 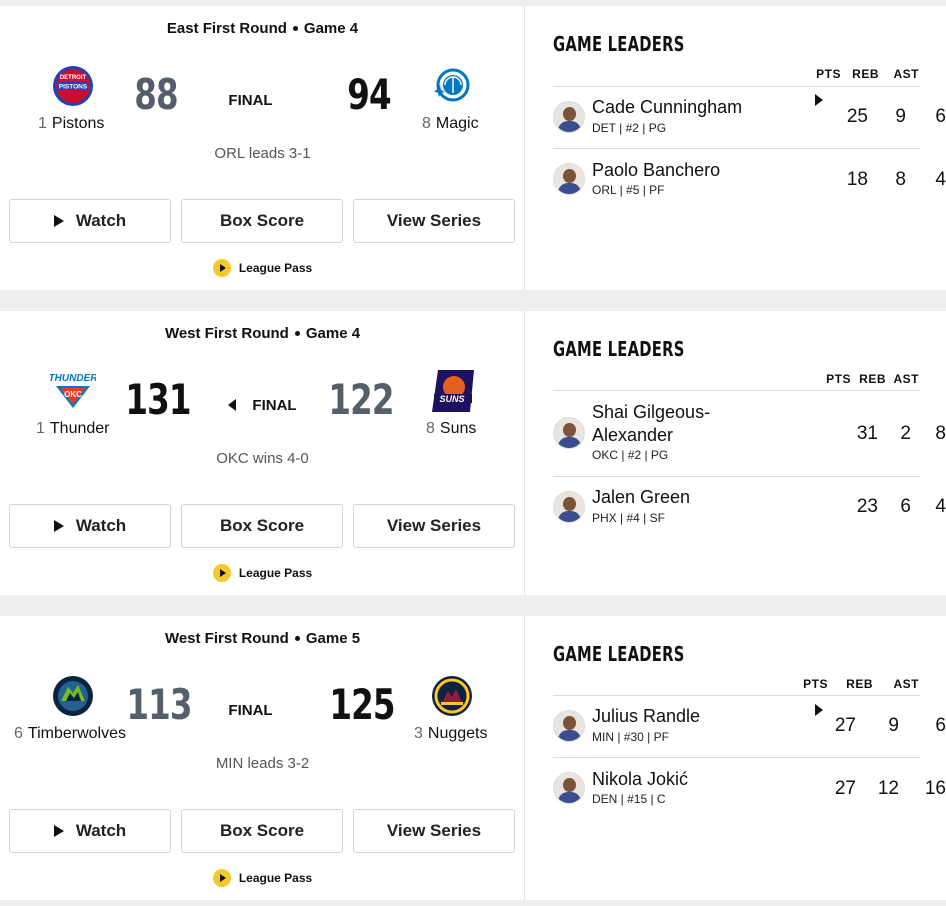 I want to click on nuggets-logo-icon, so click(x=452, y=696).